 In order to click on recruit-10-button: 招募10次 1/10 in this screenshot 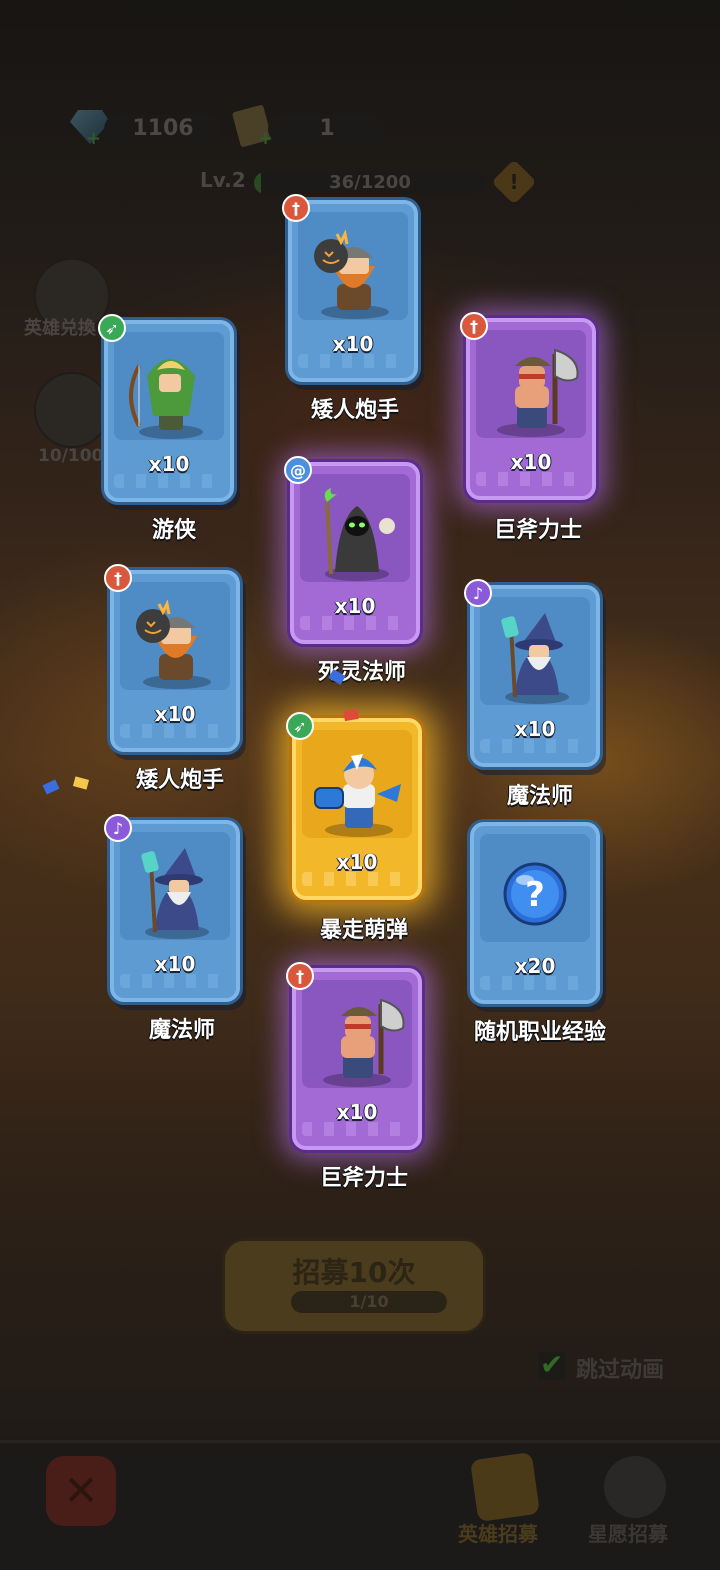, I will do `click(354, 1286)`.